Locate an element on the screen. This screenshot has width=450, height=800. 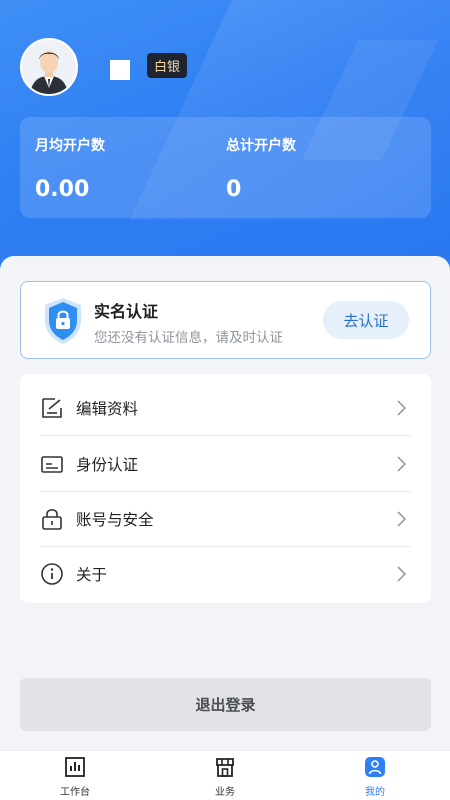
id-card-icon is located at coordinates (52, 464).